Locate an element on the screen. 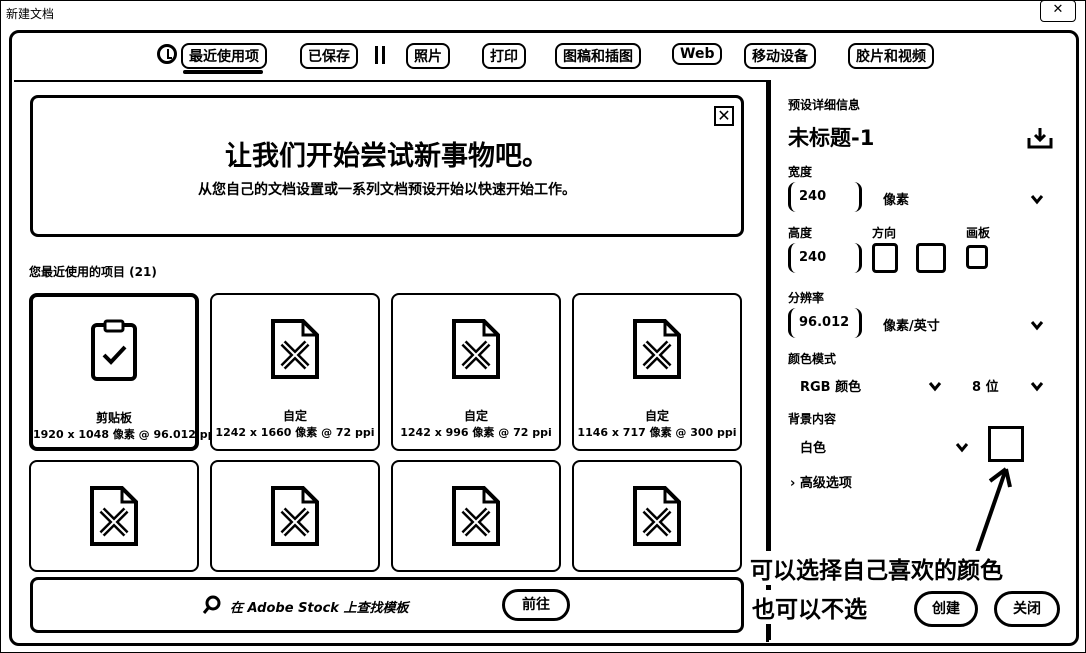 This screenshot has width=1086, height=653. orientation-label: 方向 is located at coordinates (884, 233).